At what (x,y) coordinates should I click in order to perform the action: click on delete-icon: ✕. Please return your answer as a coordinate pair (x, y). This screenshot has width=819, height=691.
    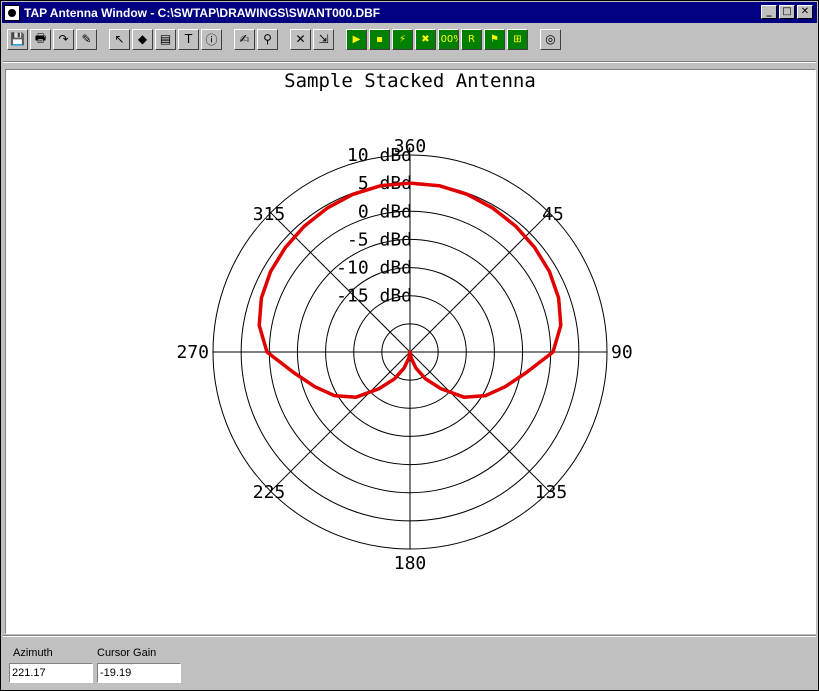
    Looking at the image, I should click on (300, 39).